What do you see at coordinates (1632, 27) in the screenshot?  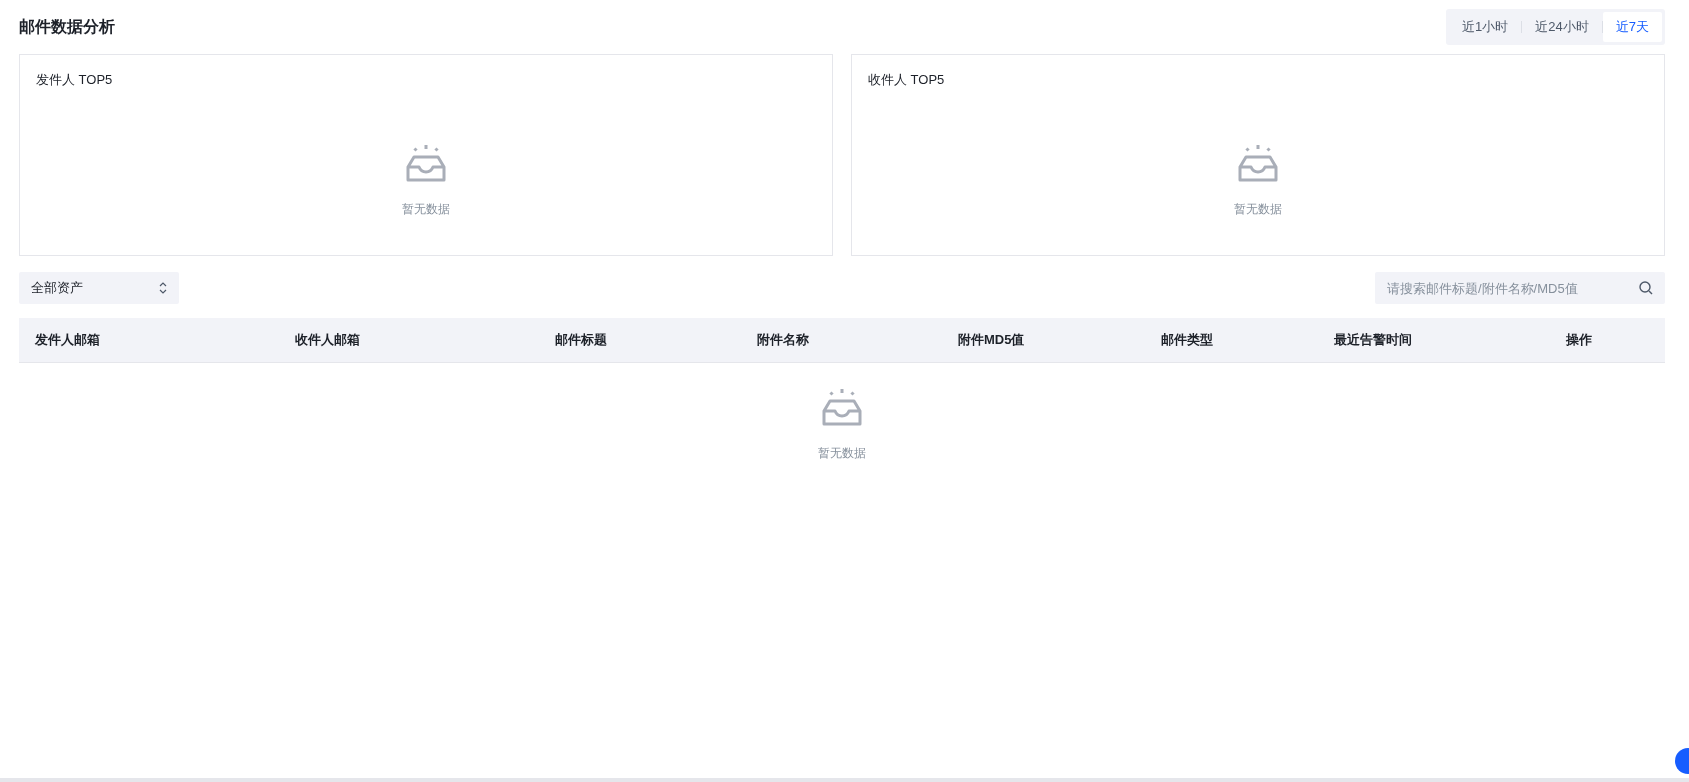 I see `time-range-tab: 近7天` at bounding box center [1632, 27].